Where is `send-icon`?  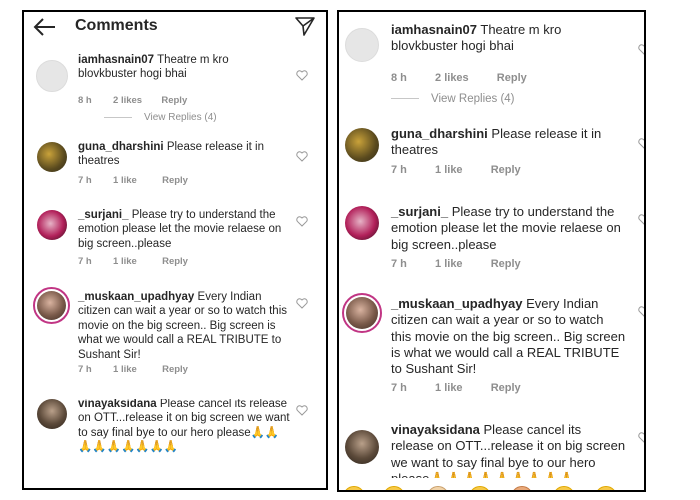
send-icon is located at coordinates (305, 26).